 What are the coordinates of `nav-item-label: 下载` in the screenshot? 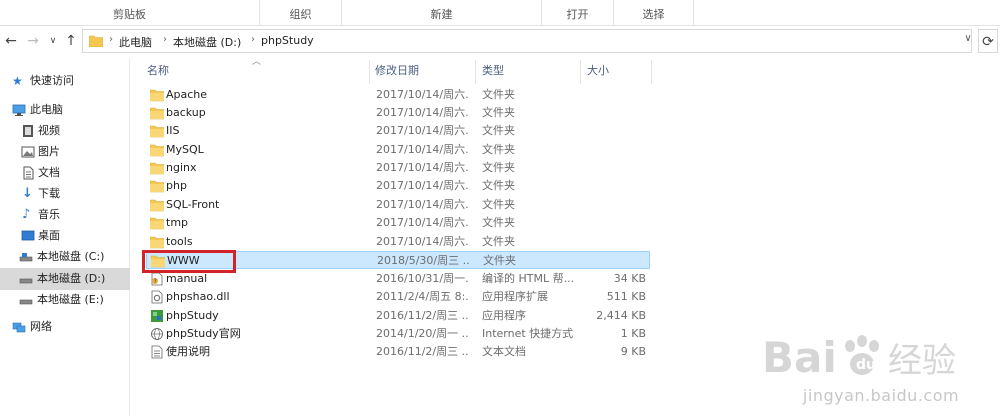 It's located at (49, 193).